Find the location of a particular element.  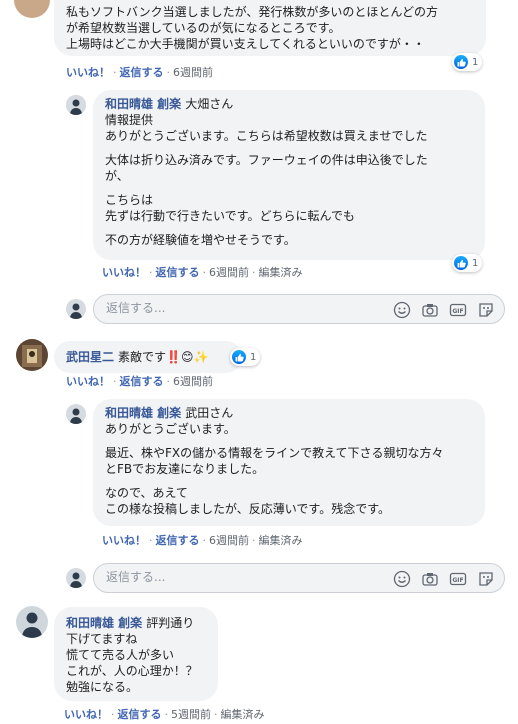

comment-line: 評判通り is located at coordinates (170, 623).